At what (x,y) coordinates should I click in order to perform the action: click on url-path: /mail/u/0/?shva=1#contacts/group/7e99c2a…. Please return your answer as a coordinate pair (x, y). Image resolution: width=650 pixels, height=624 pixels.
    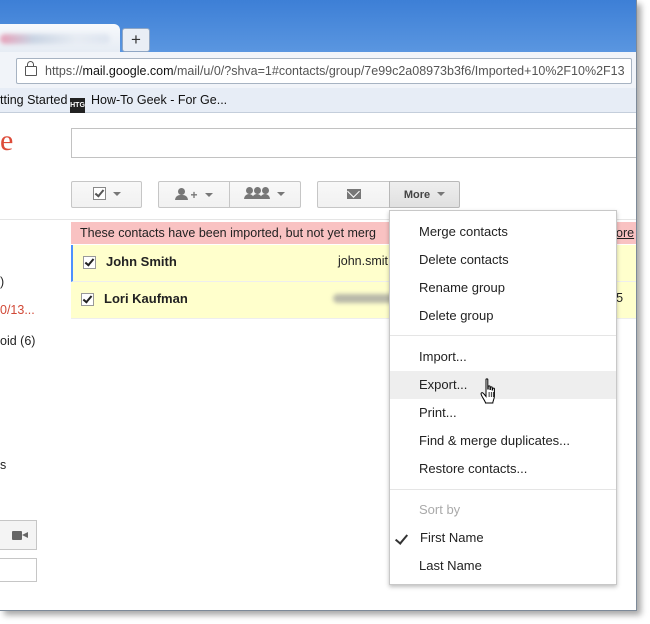
    Looking at the image, I should click on (399, 71).